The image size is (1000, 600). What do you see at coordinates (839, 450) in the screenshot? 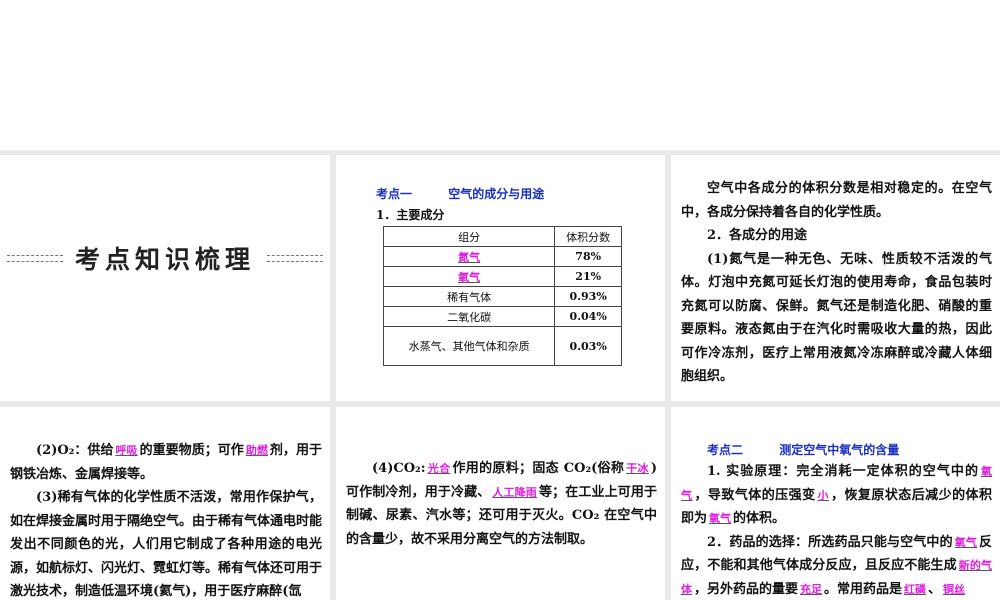
I see `topic-title: 测定空气中氧气的含量` at bounding box center [839, 450].